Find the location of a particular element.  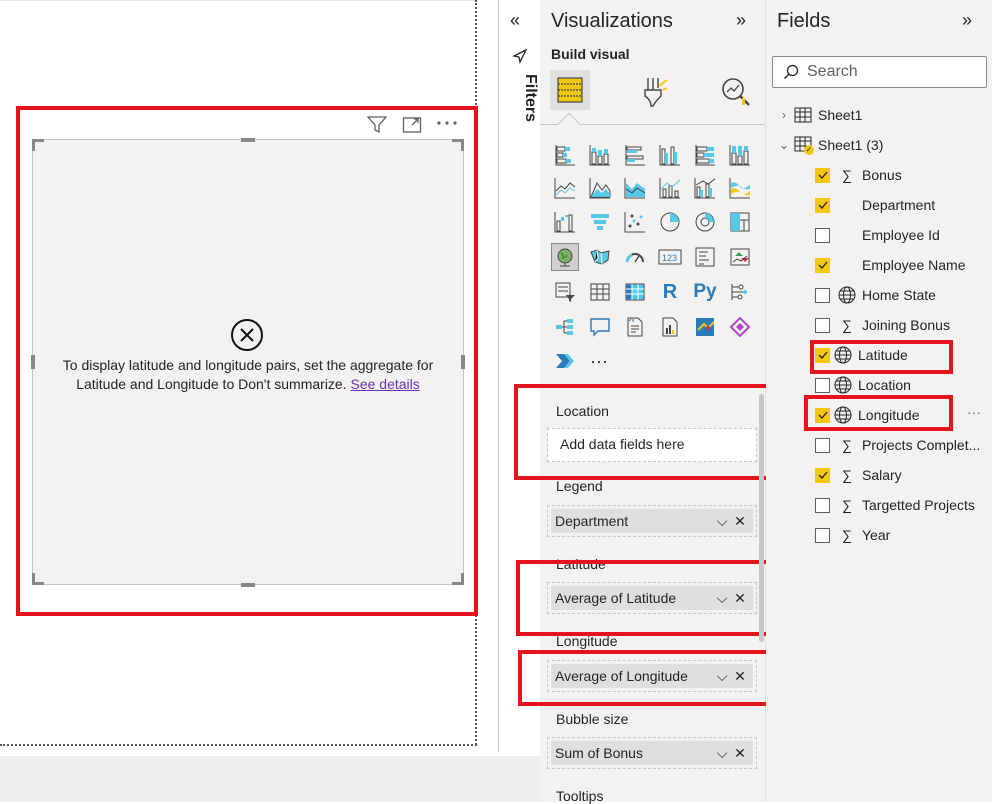

field-year: ∑ Year is located at coordinates (852, 535).